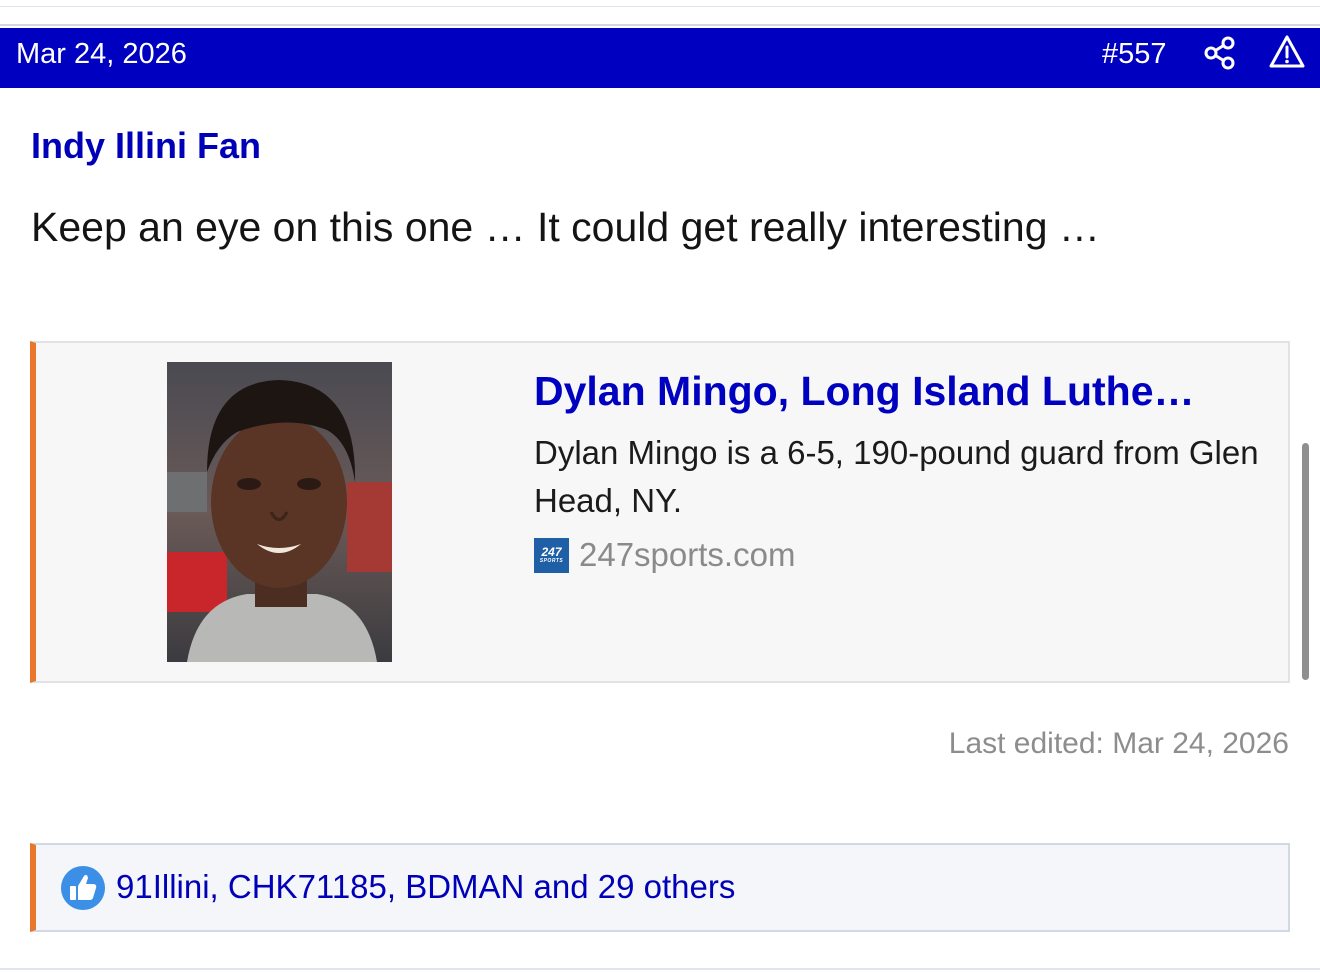 Image resolution: width=1320 pixels, height=972 pixels. What do you see at coordinates (101, 54) in the screenshot?
I see `post-date-link: Mar 24, 2026` at bounding box center [101, 54].